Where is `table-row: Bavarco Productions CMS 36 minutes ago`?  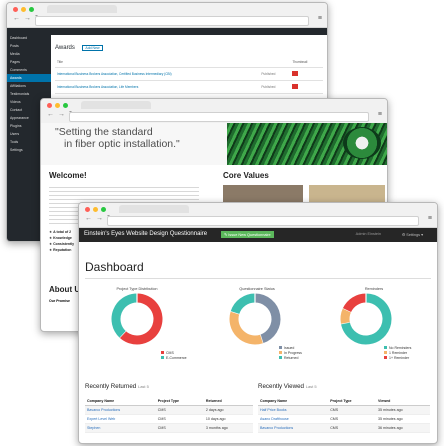
table-row: Bavarco Productions CMS 36 minutes ago is located at coordinates (344, 428).